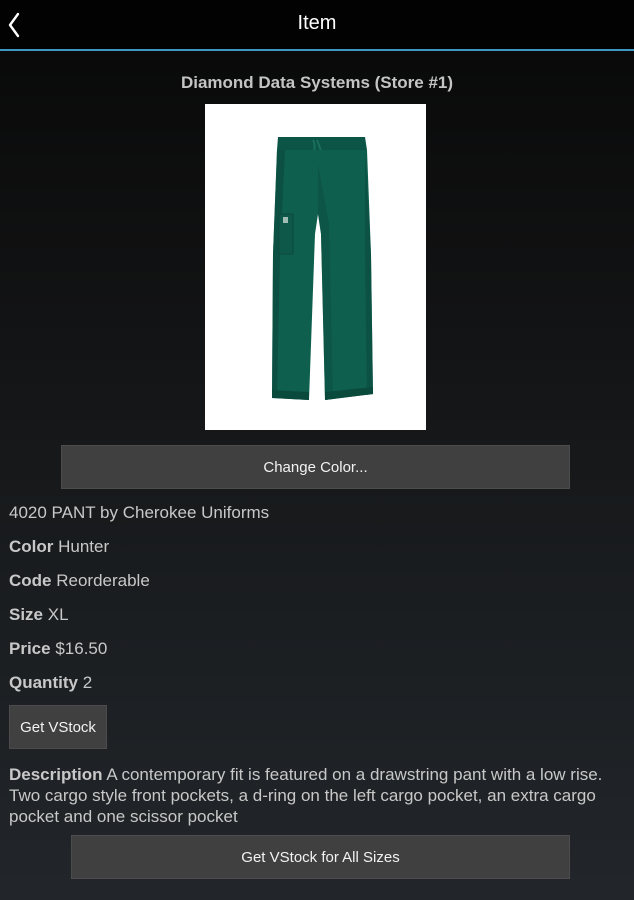 The width and height of the screenshot is (634, 900). What do you see at coordinates (30, 580) in the screenshot?
I see `code-label: Code` at bounding box center [30, 580].